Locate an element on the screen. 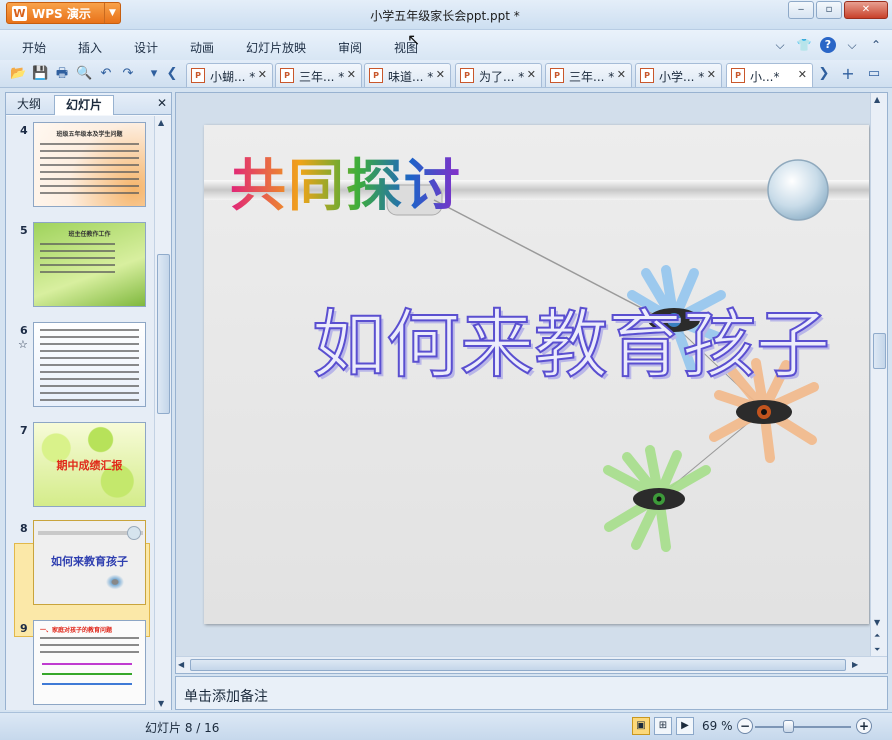  document-tab: P 味道... * ✕ is located at coordinates (407, 75).